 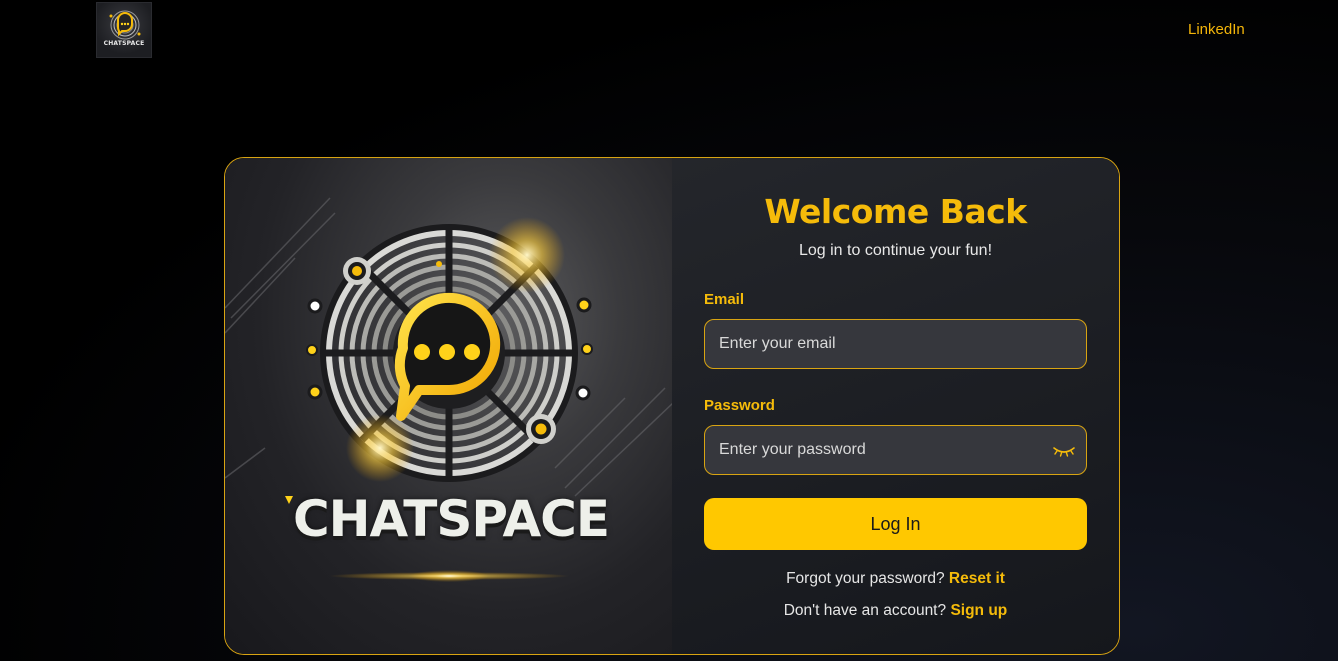 I want to click on password-label: Password, so click(x=739, y=405).